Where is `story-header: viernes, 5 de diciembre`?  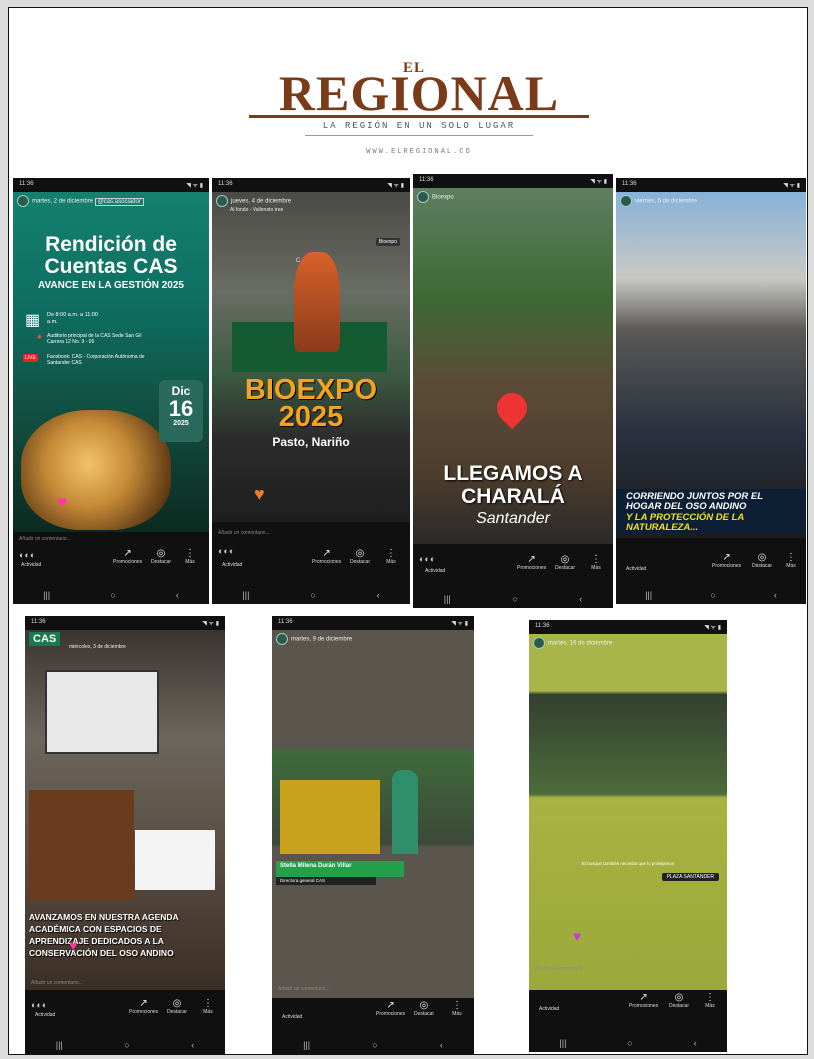
story-header: viernes, 5 de diciembre is located at coordinates (658, 201).